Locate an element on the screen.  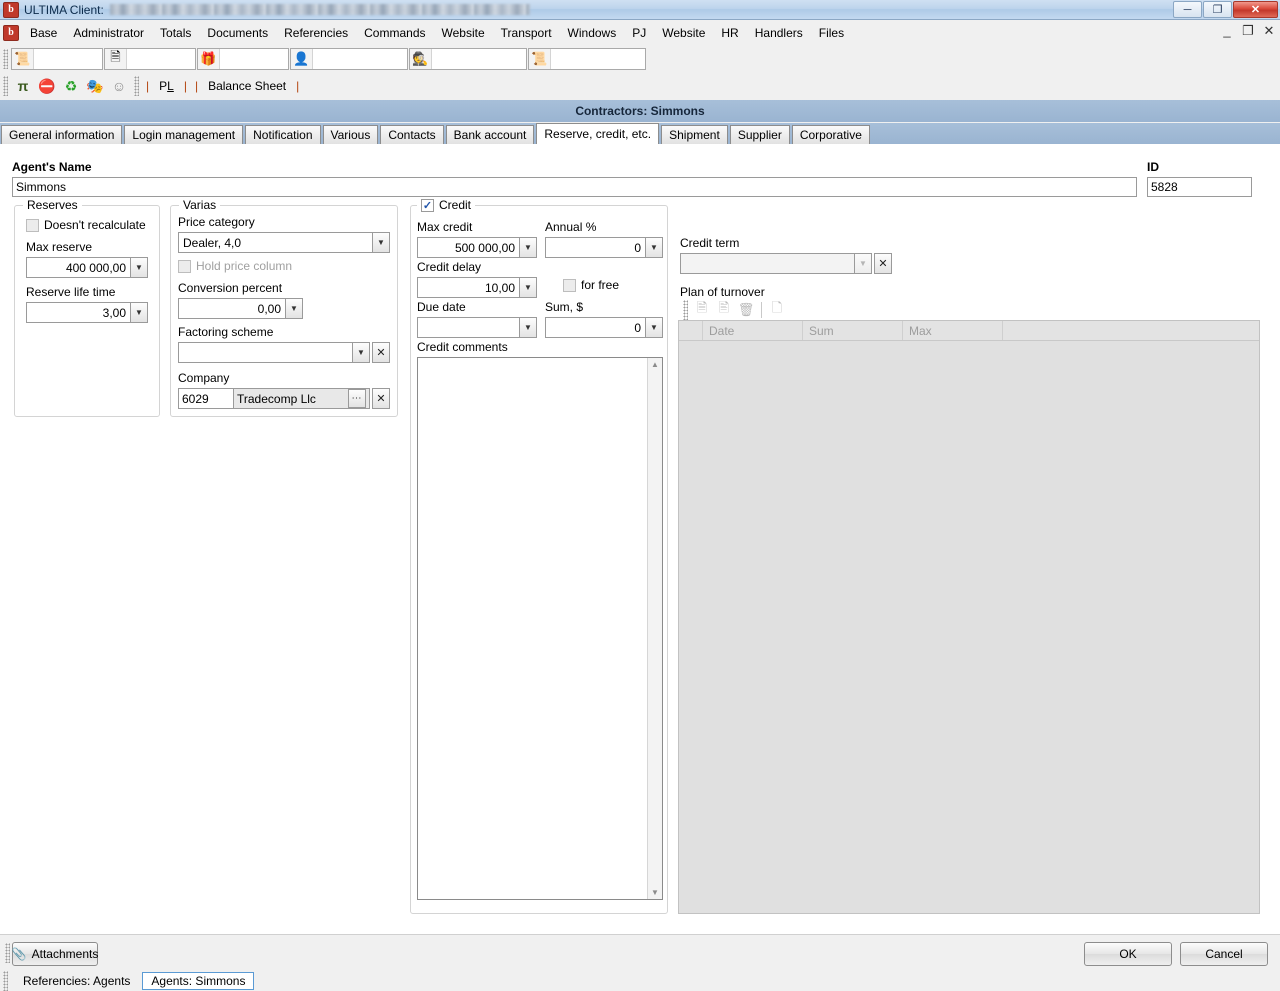
menu-item-totals: Totals is located at coordinates (175, 33).